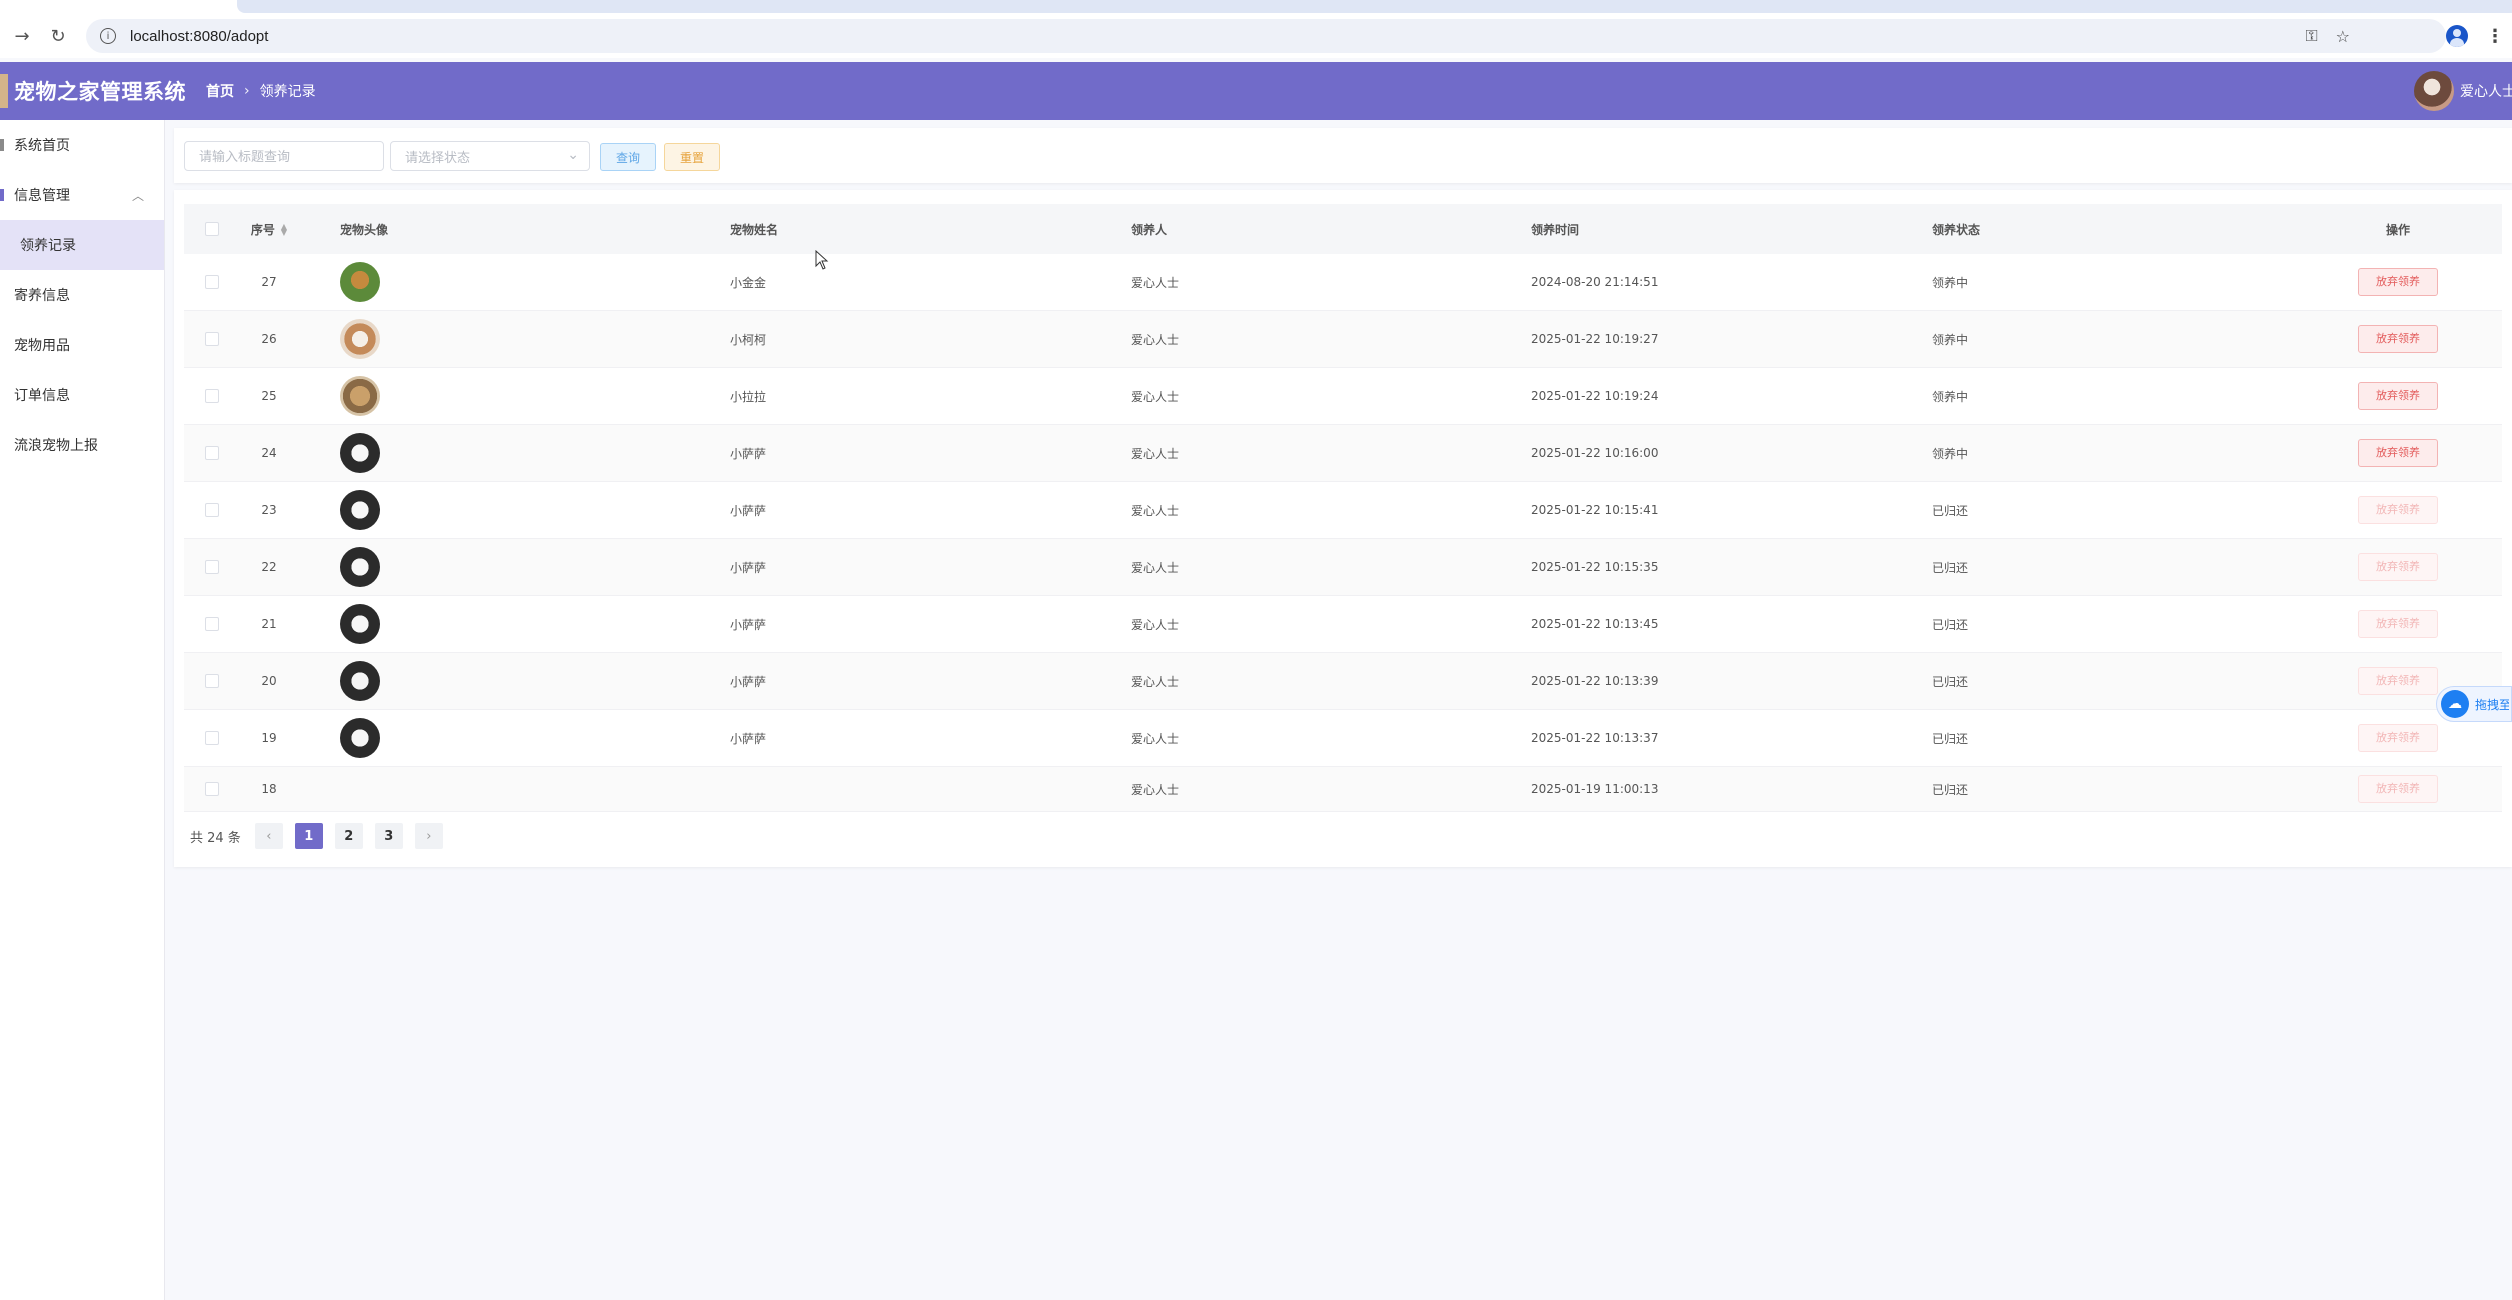 The width and height of the screenshot is (2512, 1300). Describe the element at coordinates (2, 145) in the screenshot. I see `home-icon` at that location.